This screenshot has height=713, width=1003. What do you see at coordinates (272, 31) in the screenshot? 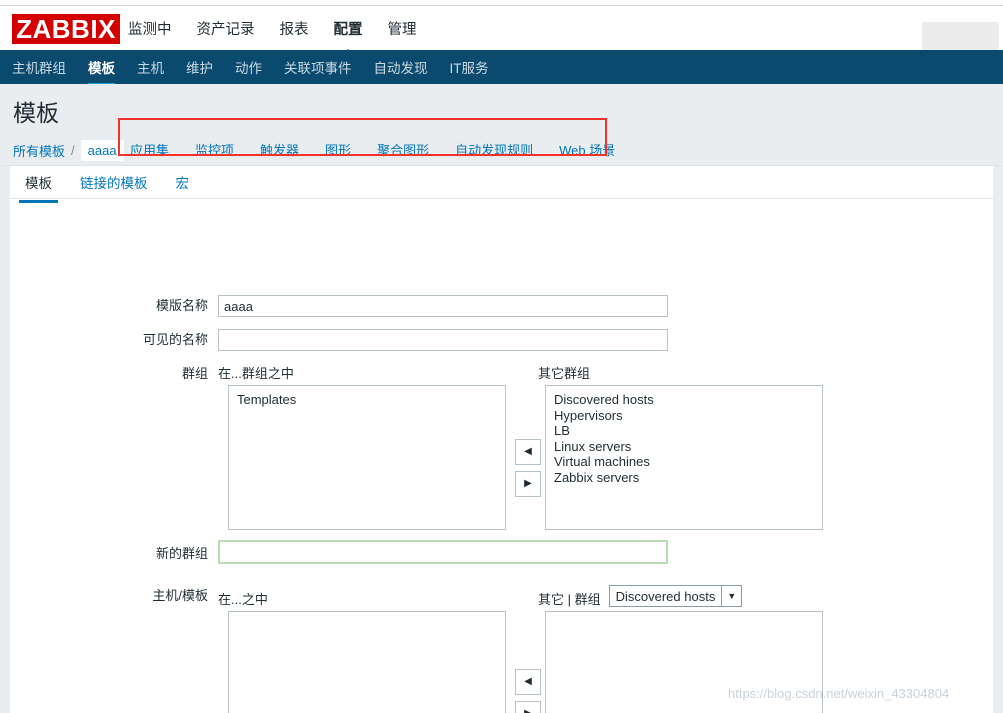
I see `main-nav: 监测中 资产记录 报表 配置 管理` at bounding box center [272, 31].